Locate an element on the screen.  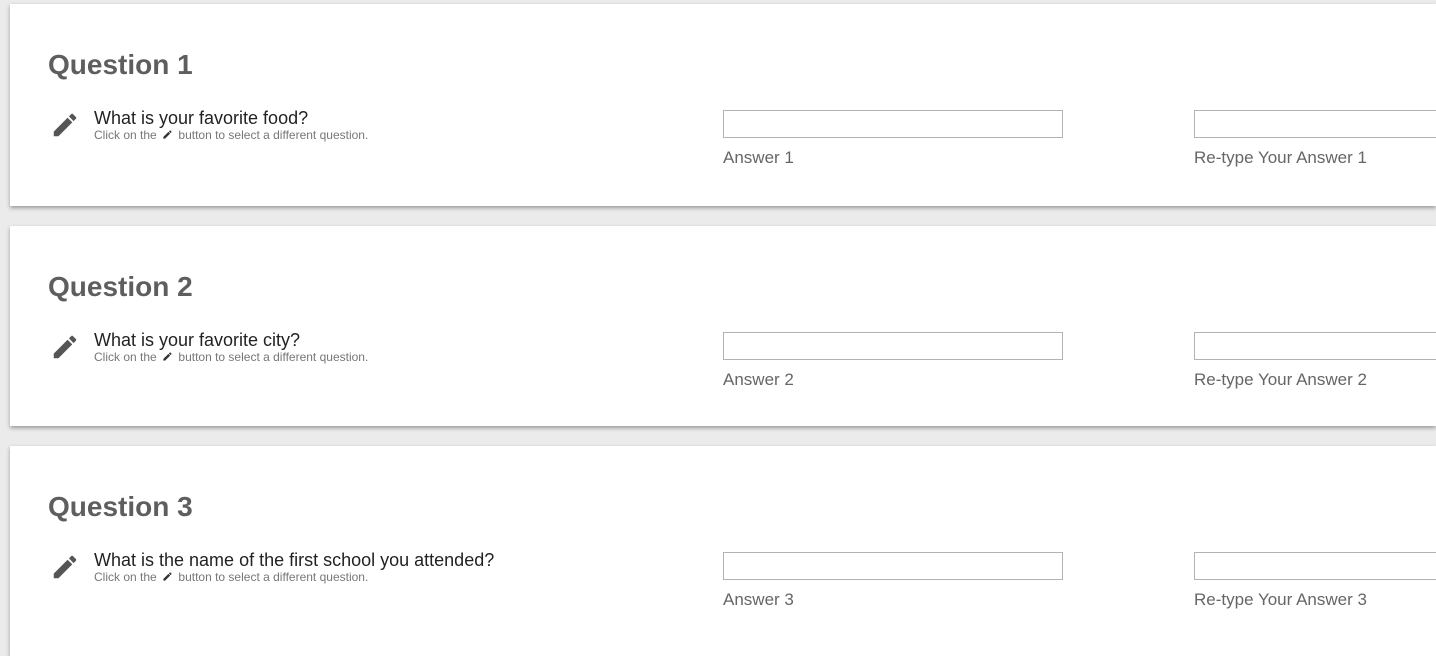
answer-label: Answer 3 is located at coordinates (758, 599).